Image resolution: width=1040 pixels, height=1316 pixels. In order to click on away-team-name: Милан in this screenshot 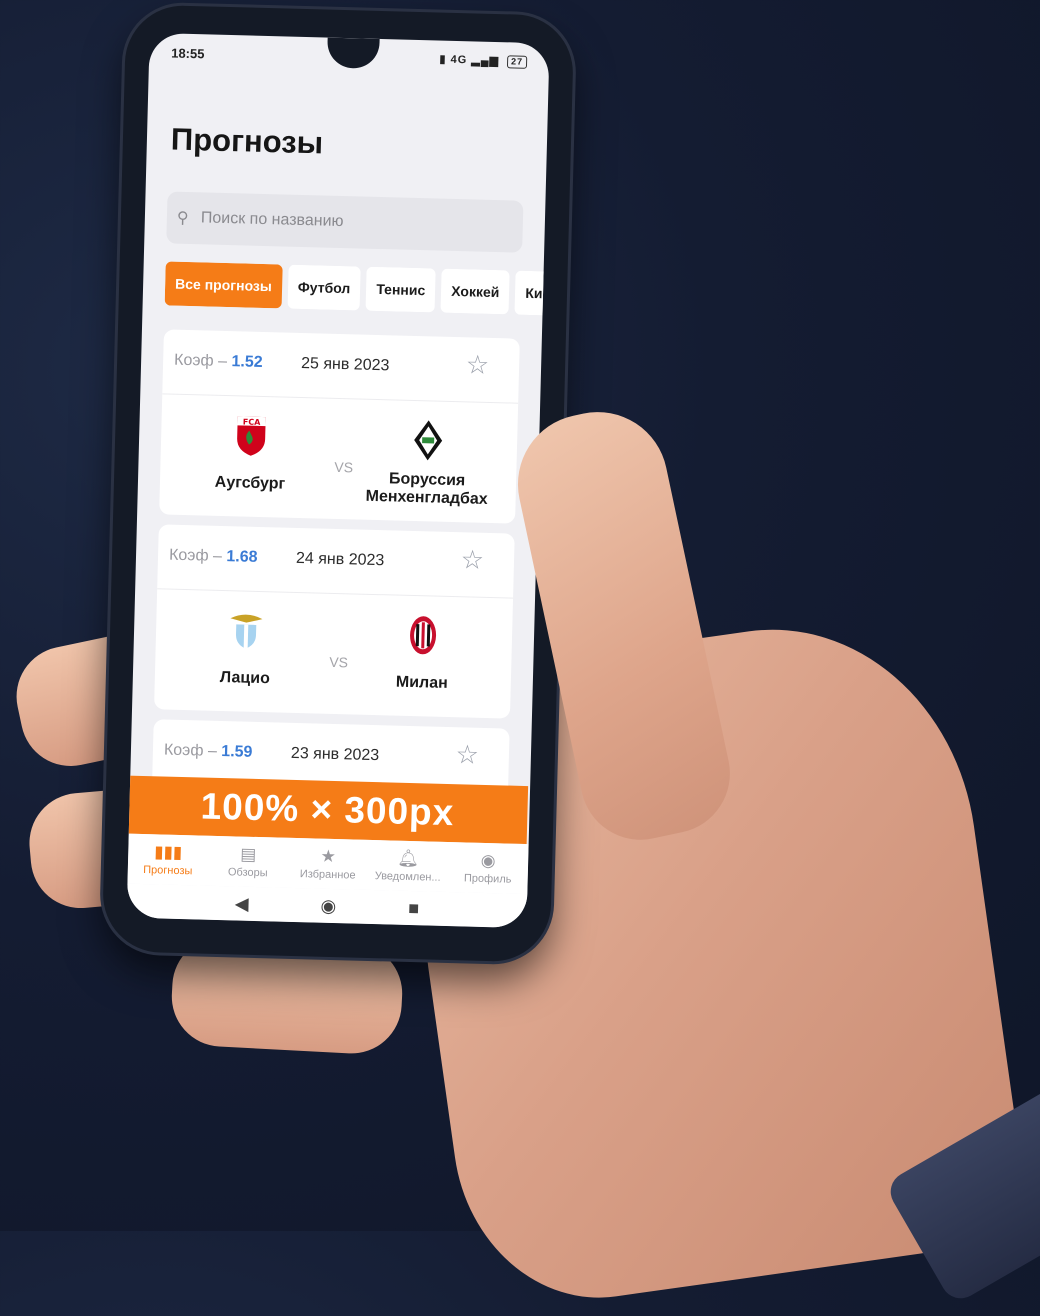, I will do `click(421, 682)`.